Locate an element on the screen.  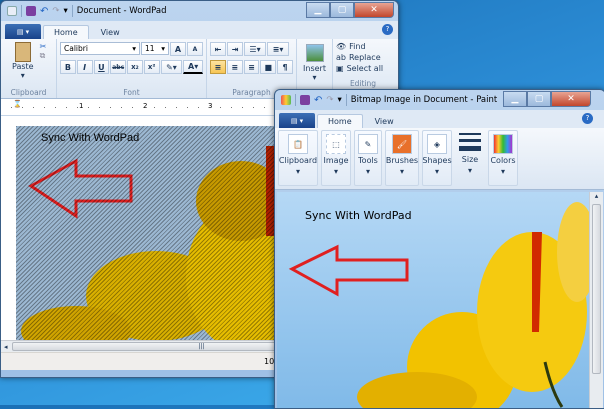
paste-button: Paste ▾ is located at coordinates (23, 61).